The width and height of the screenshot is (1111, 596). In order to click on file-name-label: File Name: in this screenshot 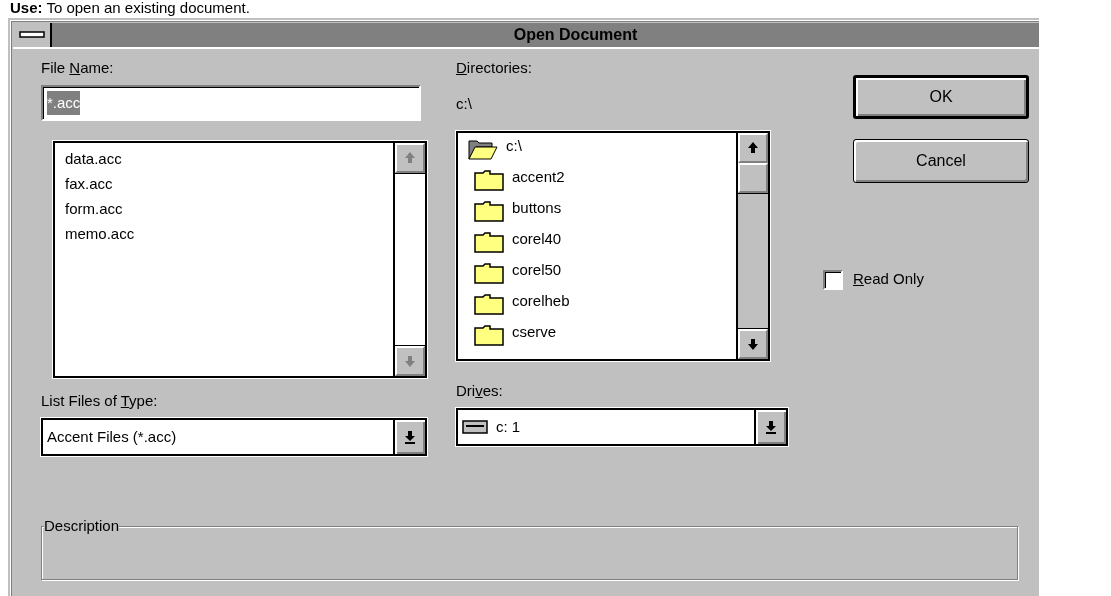, I will do `click(77, 68)`.